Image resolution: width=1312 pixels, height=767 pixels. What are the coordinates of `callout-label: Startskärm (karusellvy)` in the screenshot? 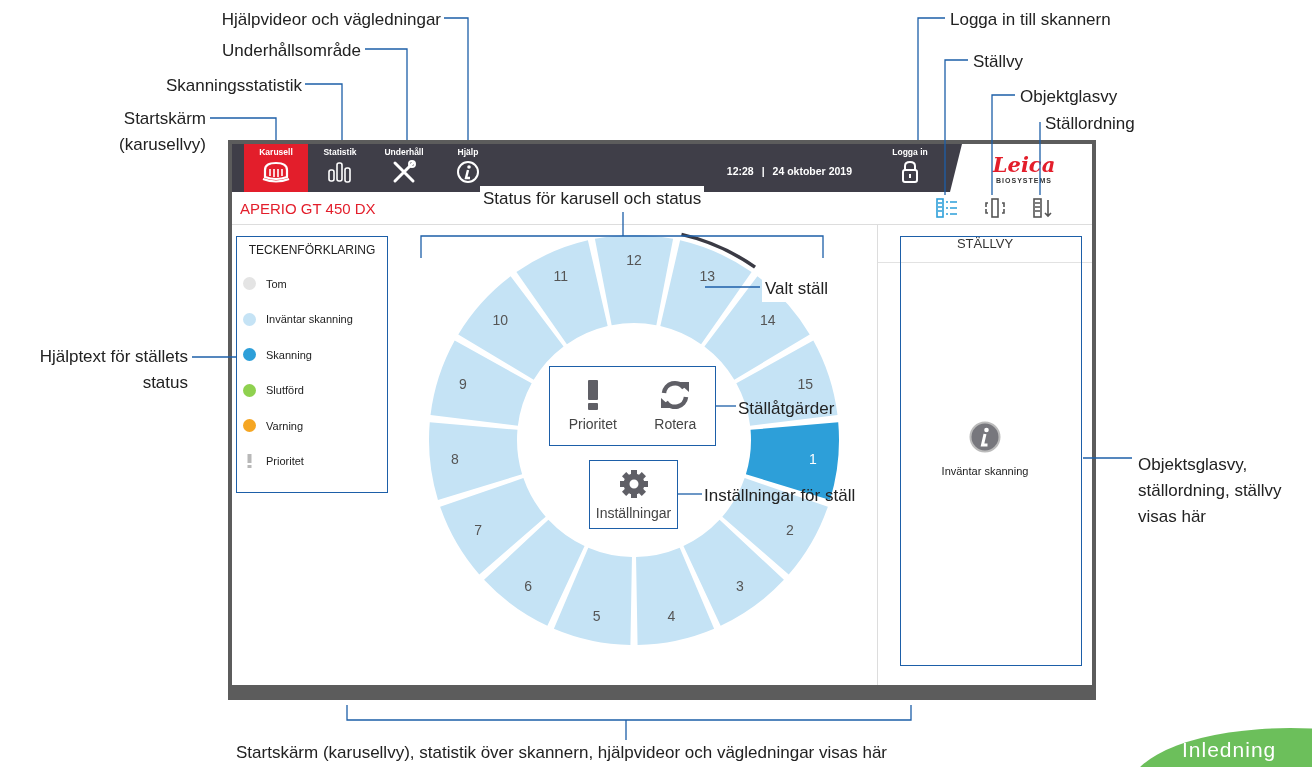 It's located at (162, 132).